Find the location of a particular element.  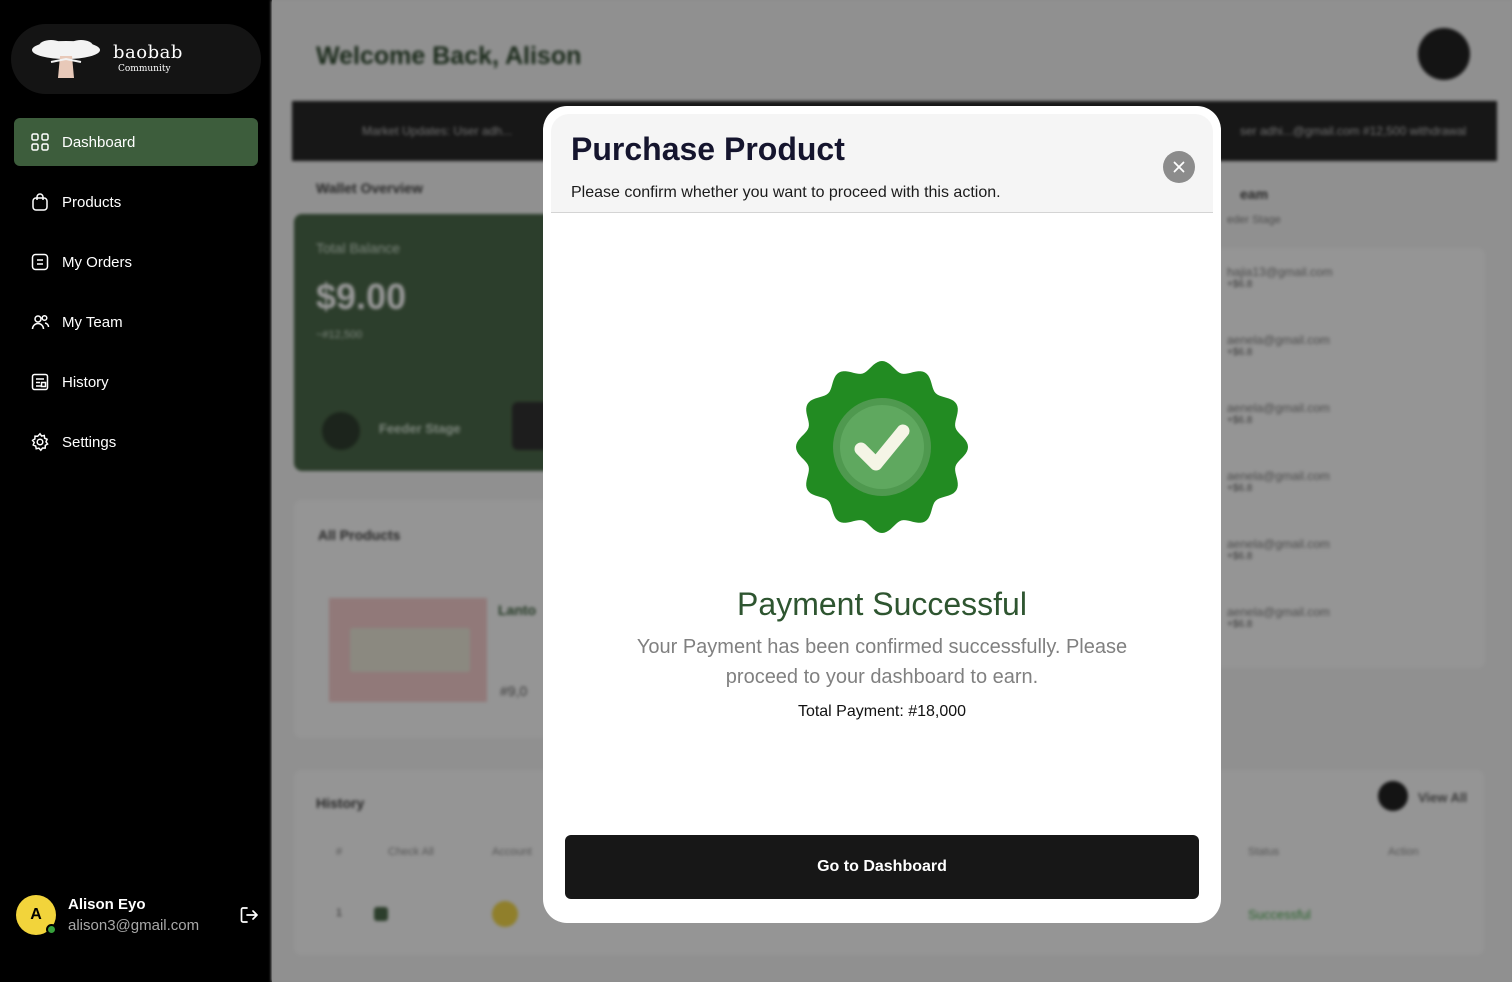

payment-success-title: Payment Successful is located at coordinates (882, 604).